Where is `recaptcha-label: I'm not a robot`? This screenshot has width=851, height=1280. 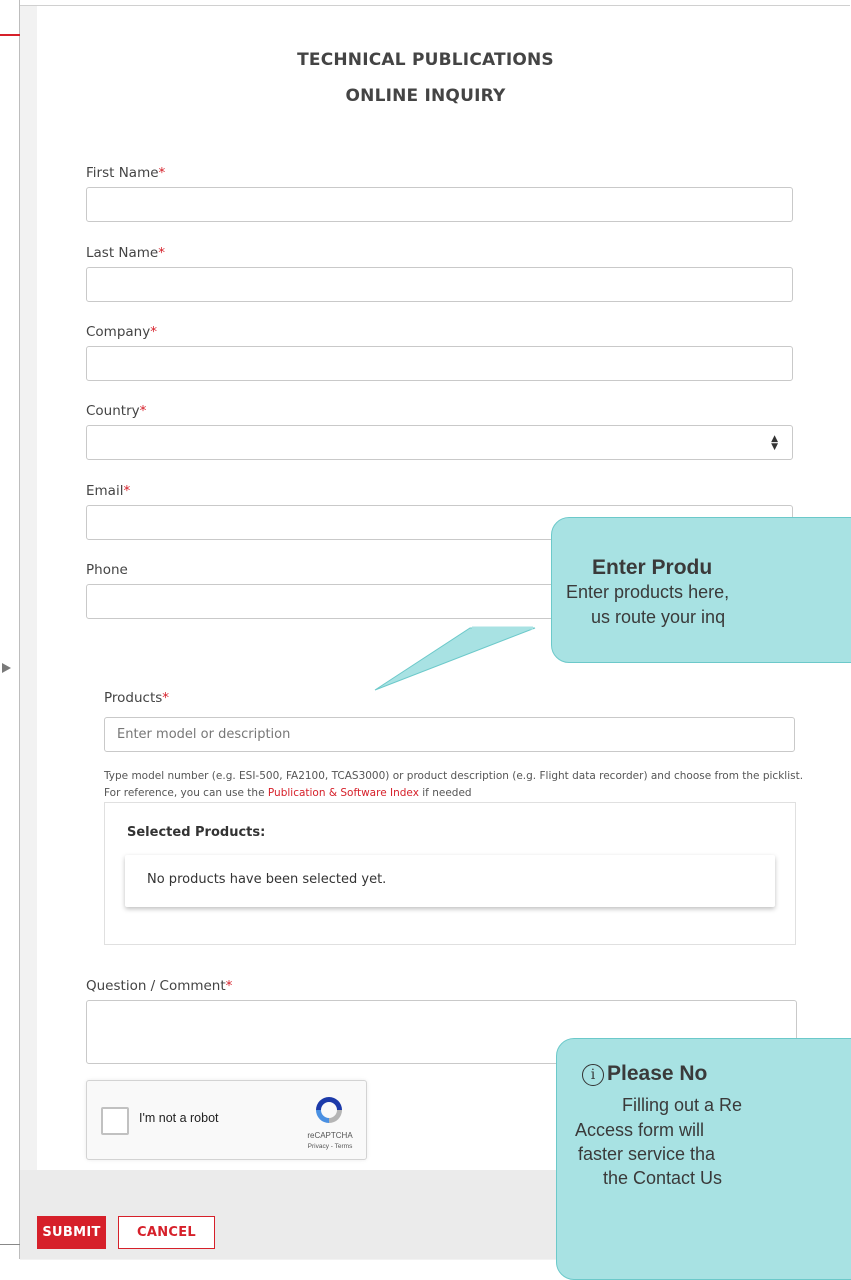 recaptcha-label: I'm not a robot is located at coordinates (179, 1118).